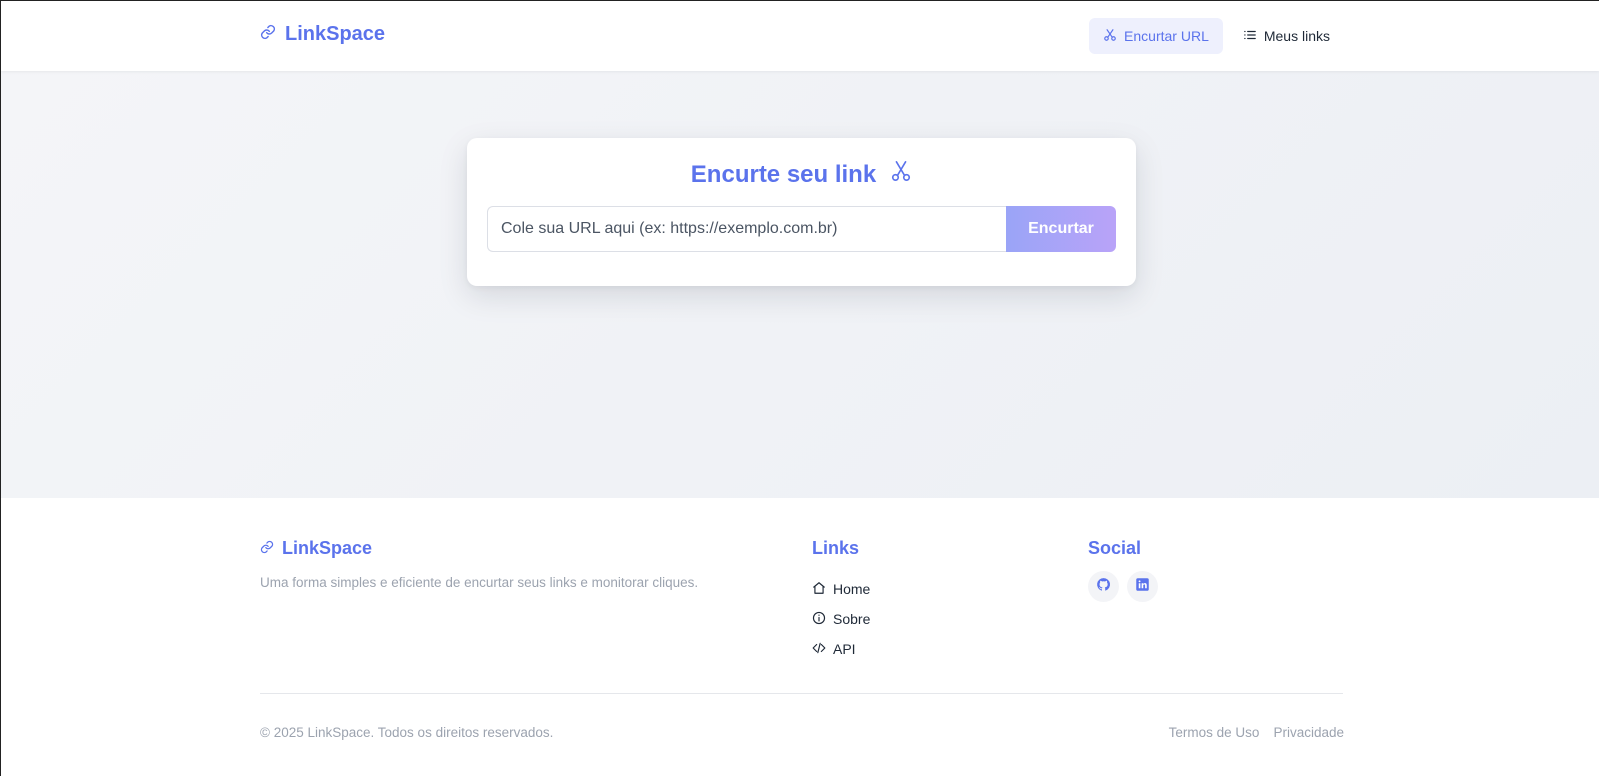 Image resolution: width=1599 pixels, height=776 pixels. What do you see at coordinates (819, 589) in the screenshot?
I see `home-icon` at bounding box center [819, 589].